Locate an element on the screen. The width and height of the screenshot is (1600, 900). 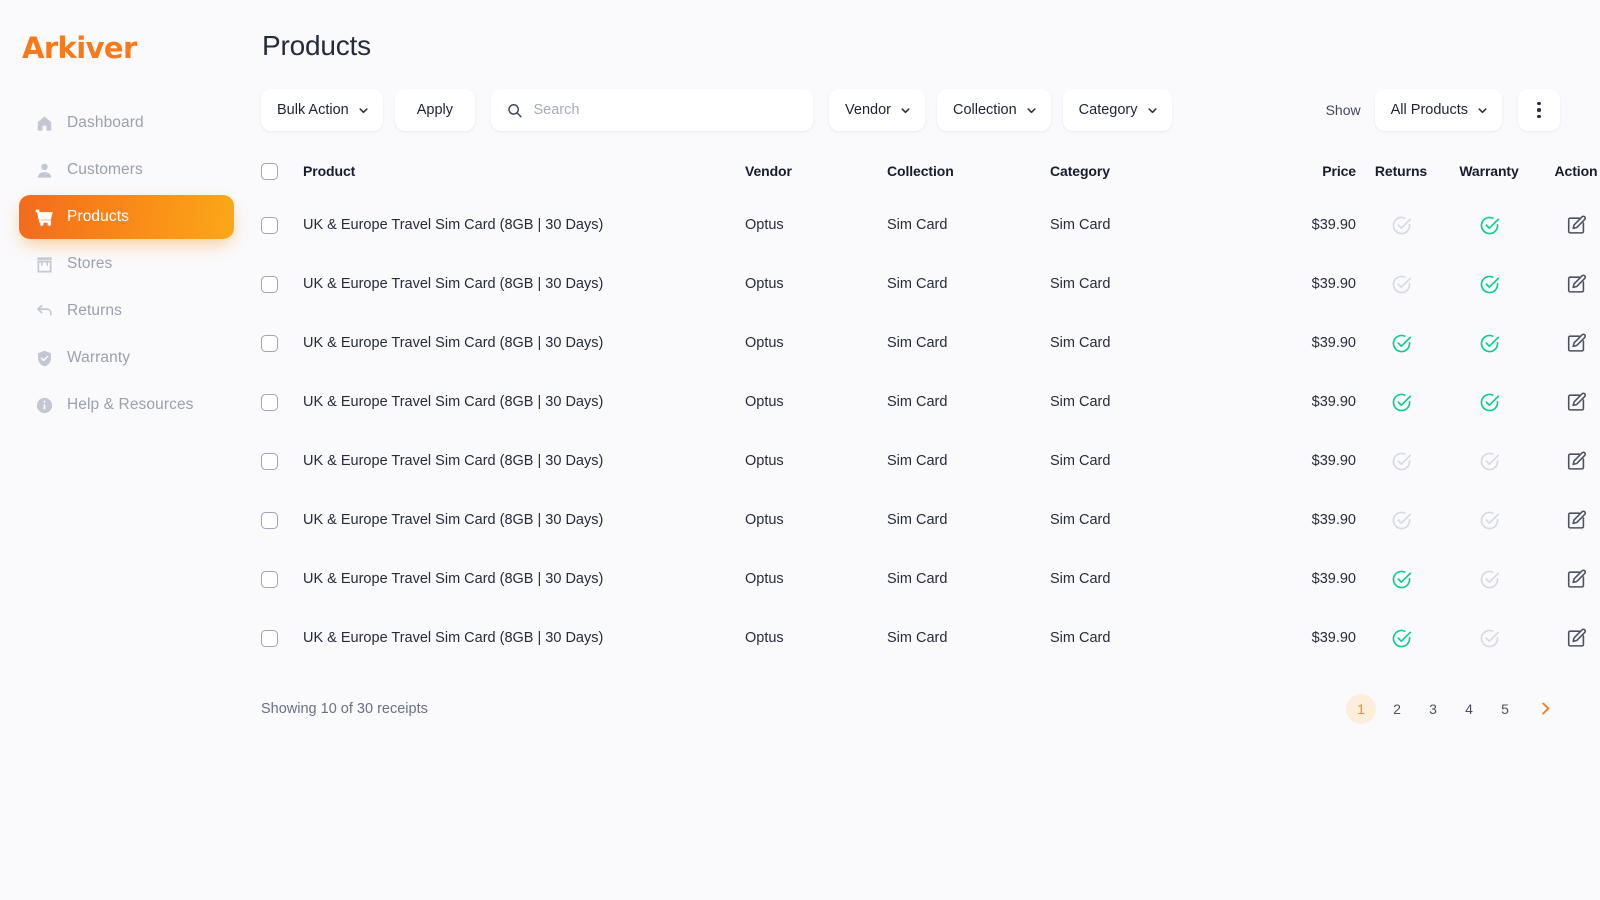
apply-button: Apply is located at coordinates (435, 110).